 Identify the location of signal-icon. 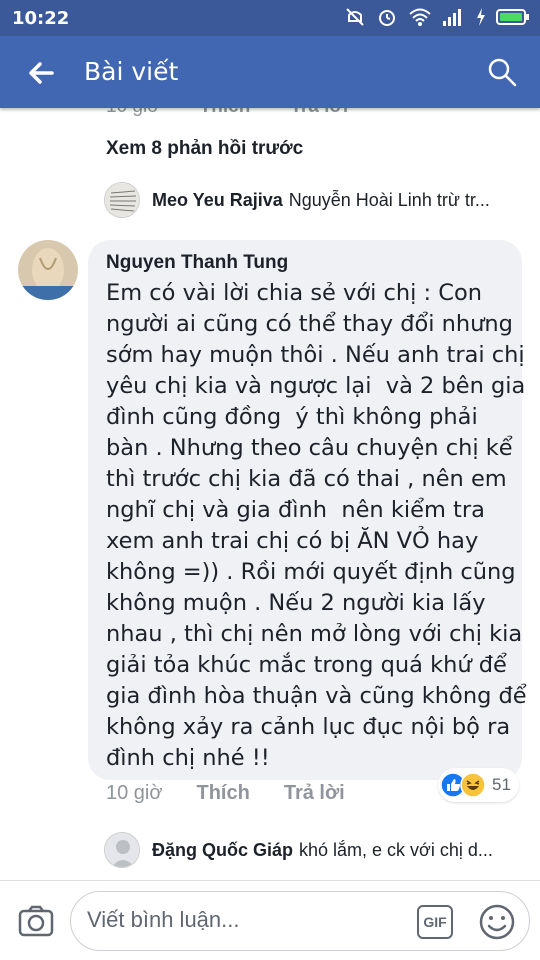
(452, 17).